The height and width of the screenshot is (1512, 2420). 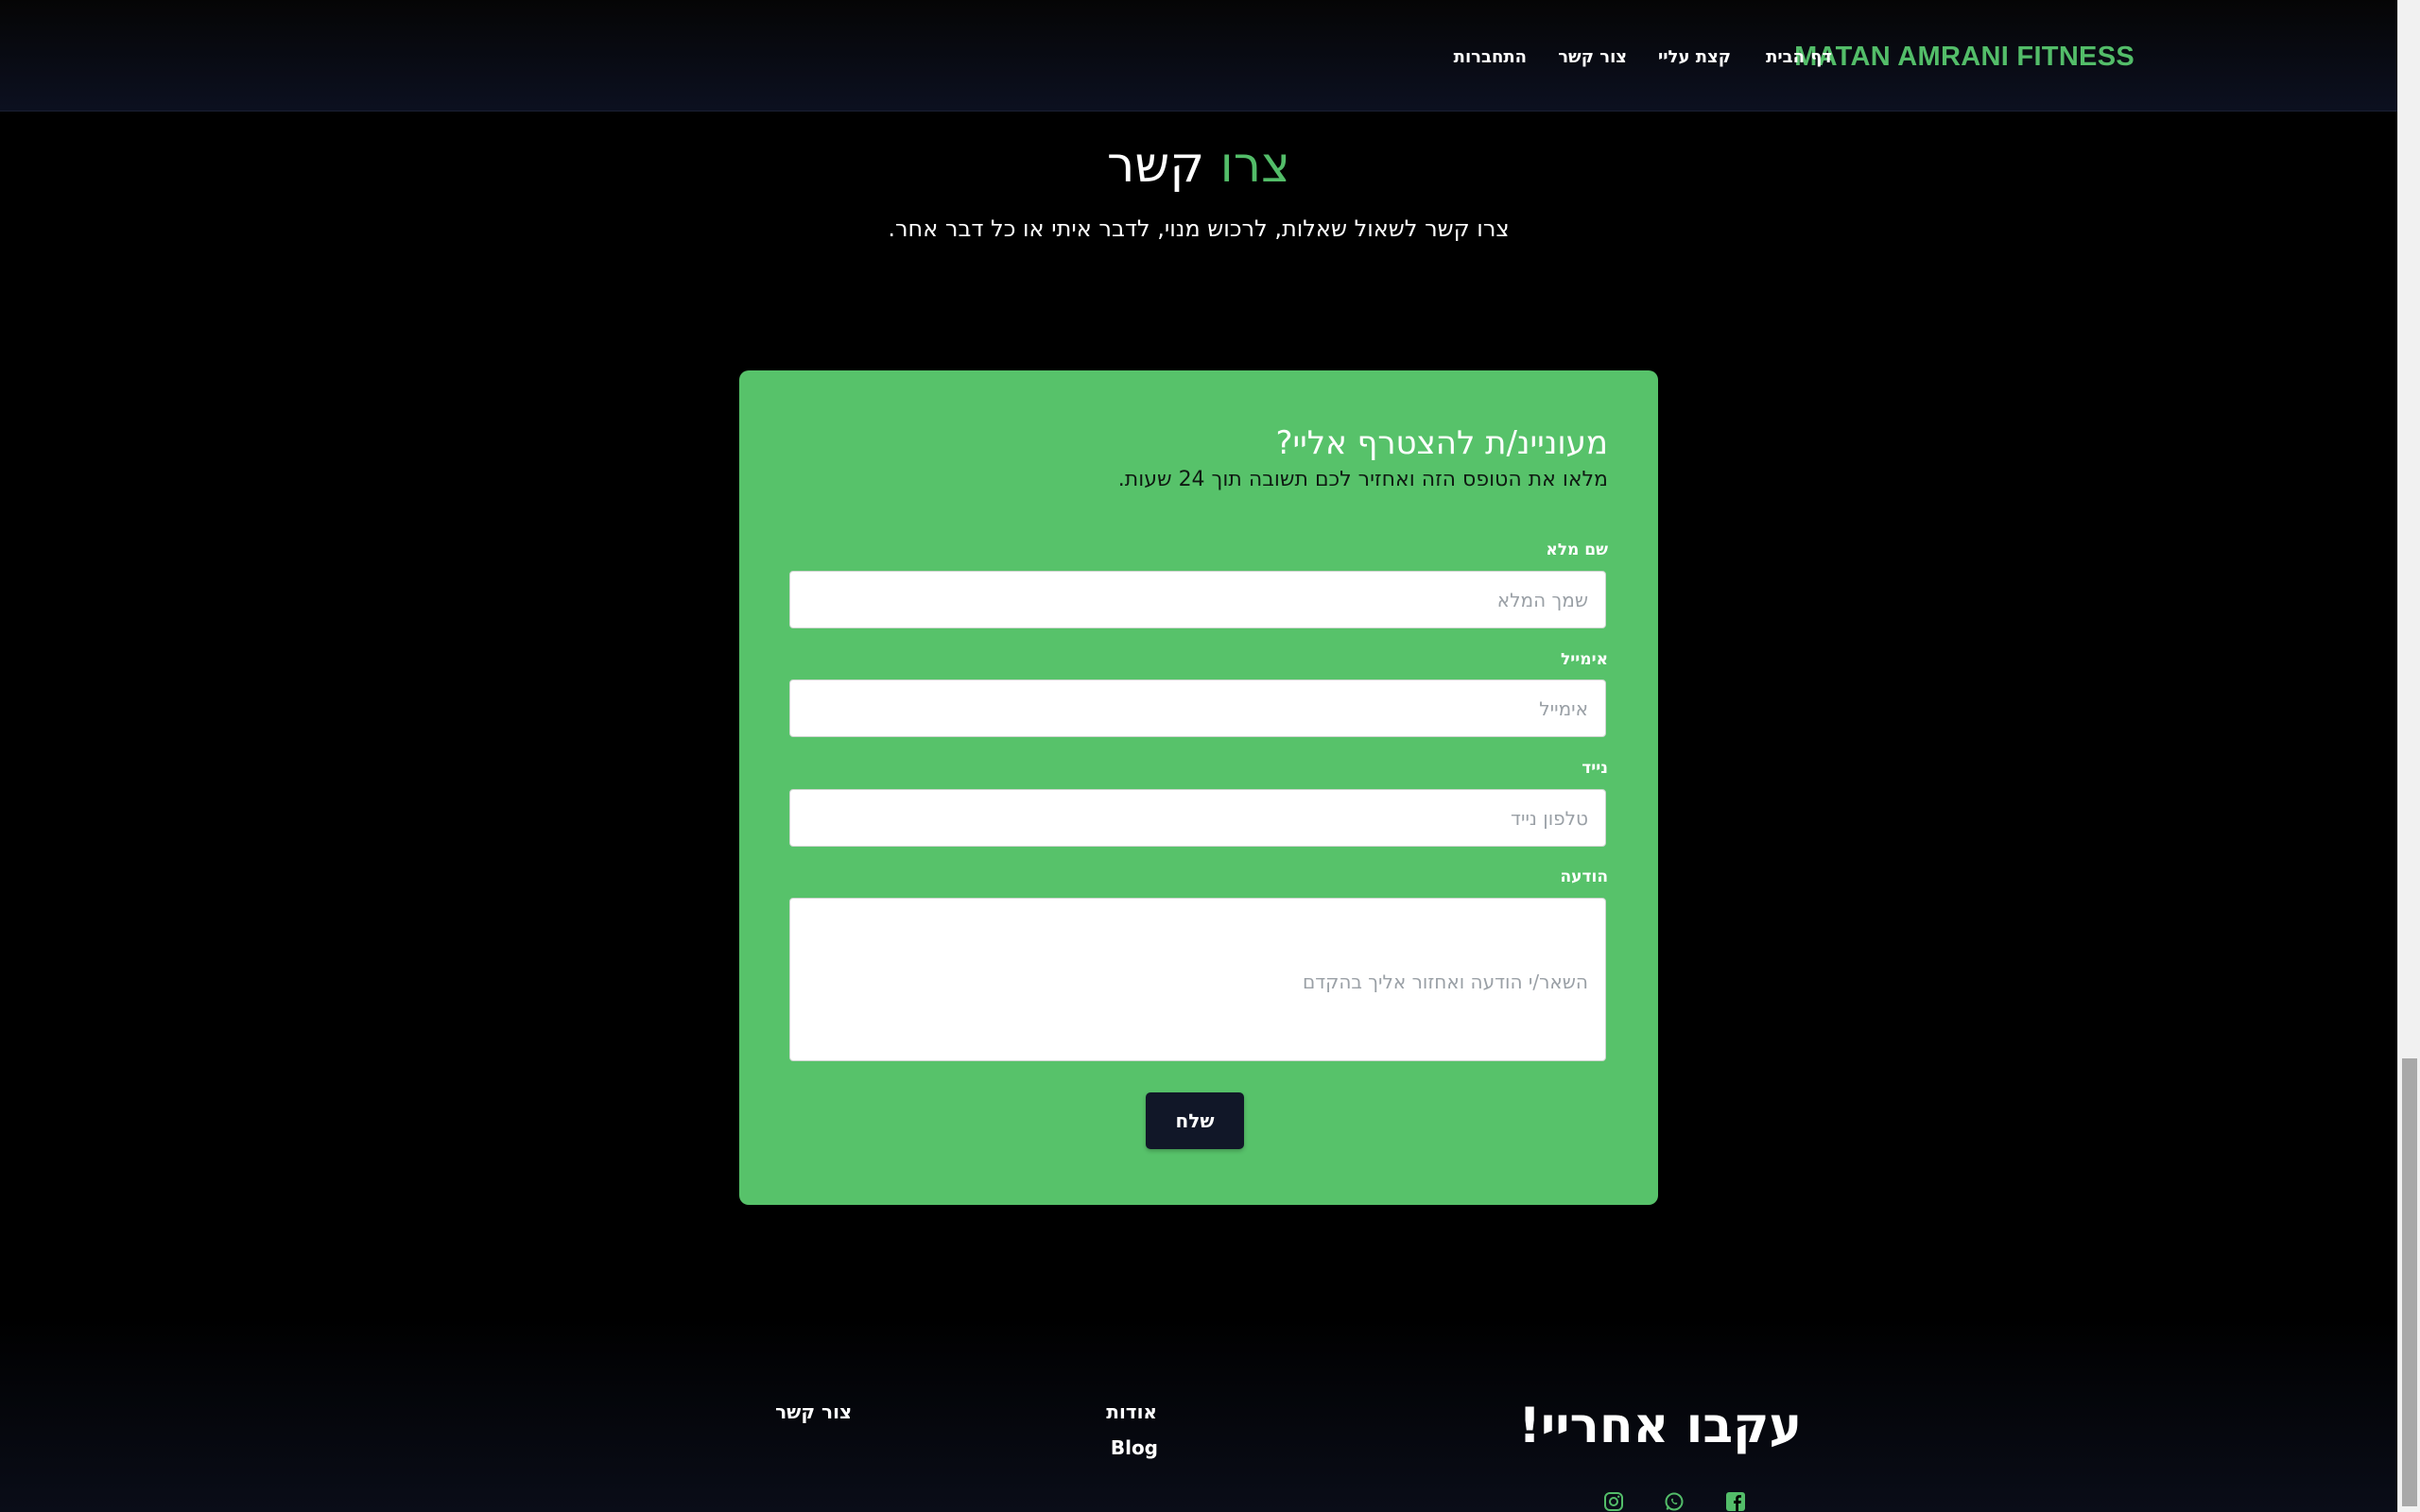 What do you see at coordinates (1595, 768) in the screenshot?
I see `phone-label: נייד` at bounding box center [1595, 768].